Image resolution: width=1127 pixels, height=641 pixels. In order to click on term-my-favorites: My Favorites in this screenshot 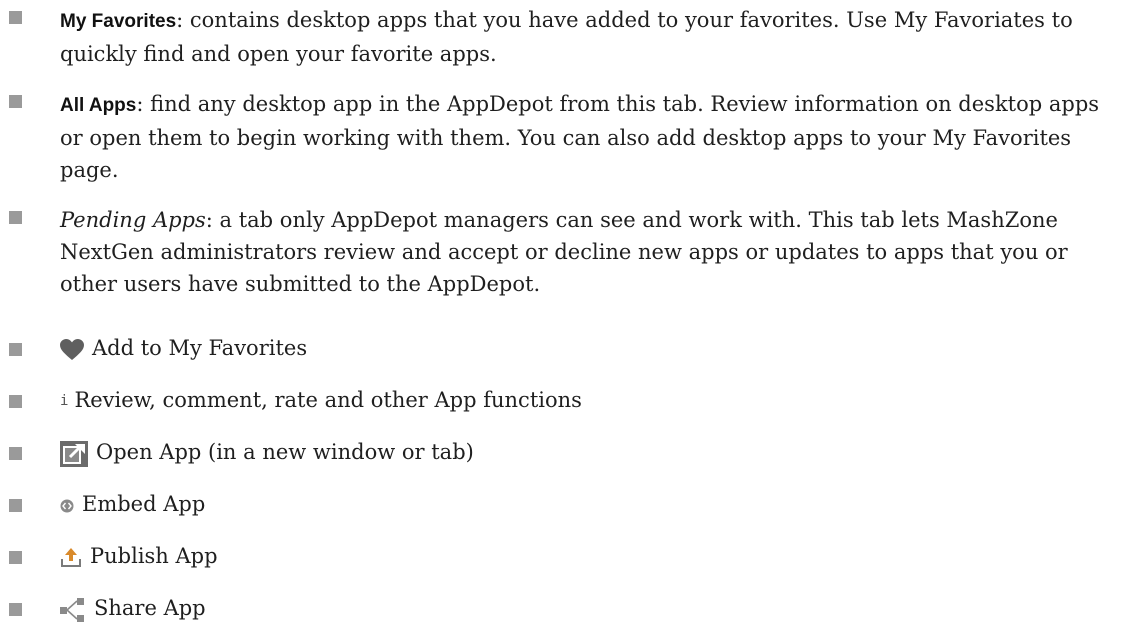, I will do `click(118, 21)`.